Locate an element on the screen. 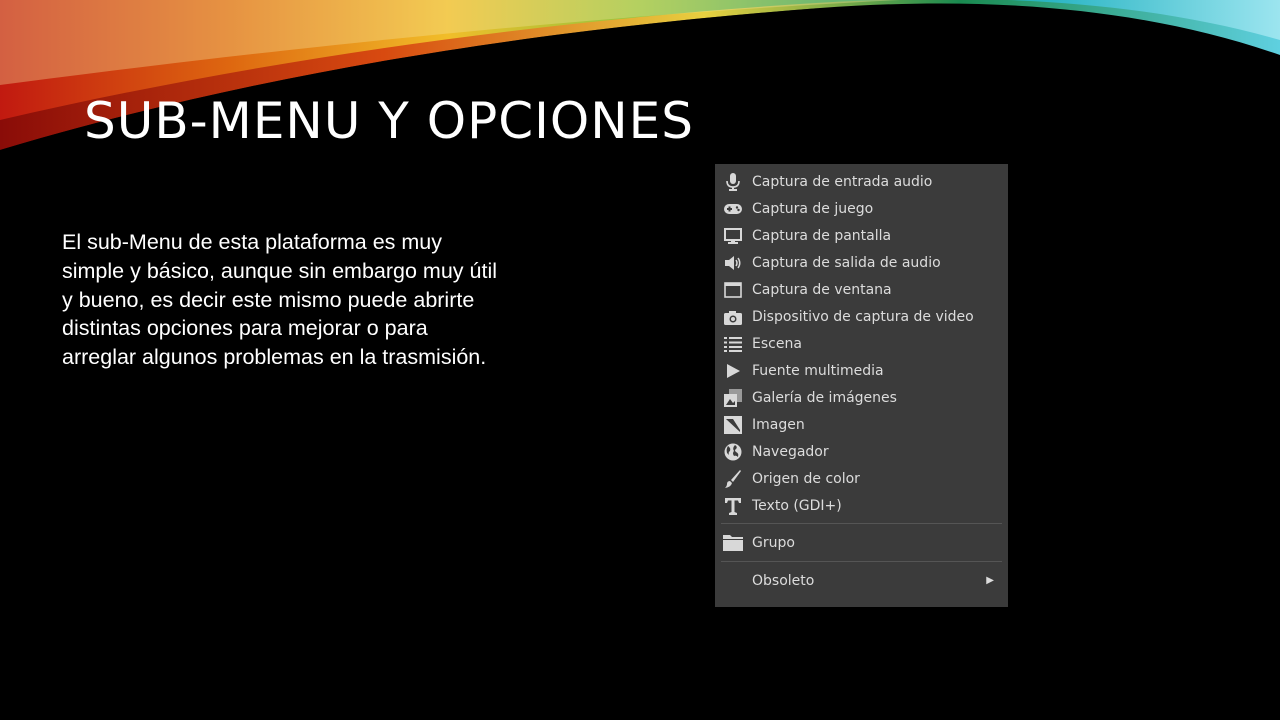 The width and height of the screenshot is (1280, 720). menu-item-label: Galería de imágenes is located at coordinates (824, 397).